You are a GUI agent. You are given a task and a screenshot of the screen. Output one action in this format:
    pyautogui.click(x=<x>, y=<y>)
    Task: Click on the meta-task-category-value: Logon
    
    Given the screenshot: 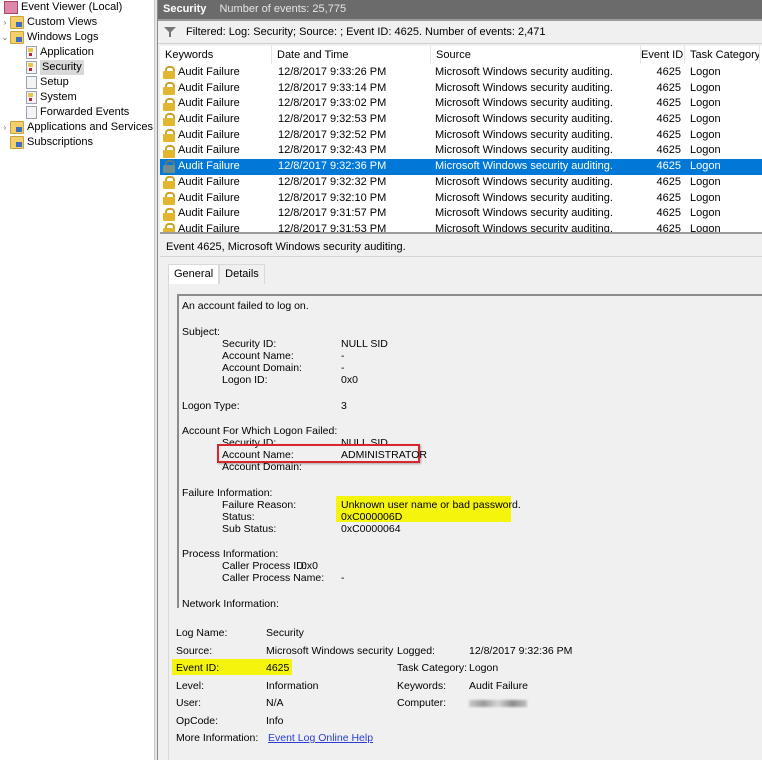 What is the action you would take?
    pyautogui.click(x=484, y=668)
    